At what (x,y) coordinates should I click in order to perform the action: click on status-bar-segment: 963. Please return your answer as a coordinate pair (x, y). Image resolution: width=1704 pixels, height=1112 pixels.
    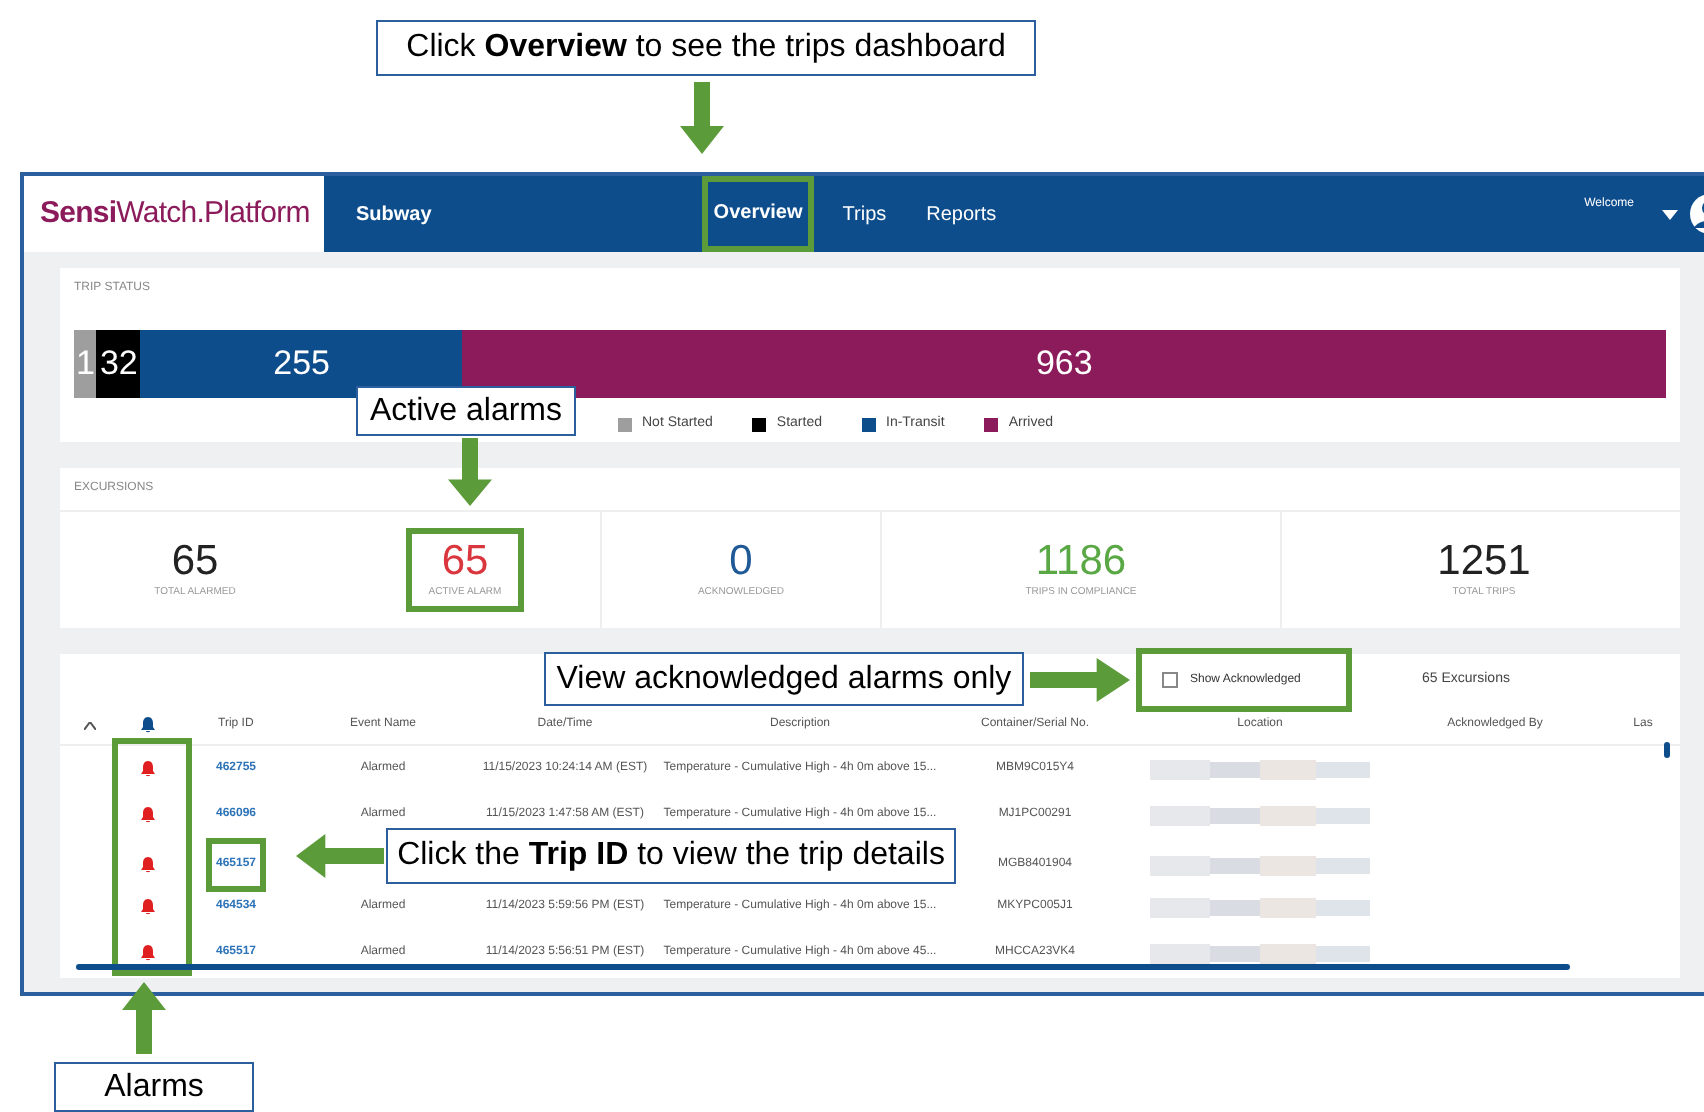
    Looking at the image, I should click on (1064, 364).